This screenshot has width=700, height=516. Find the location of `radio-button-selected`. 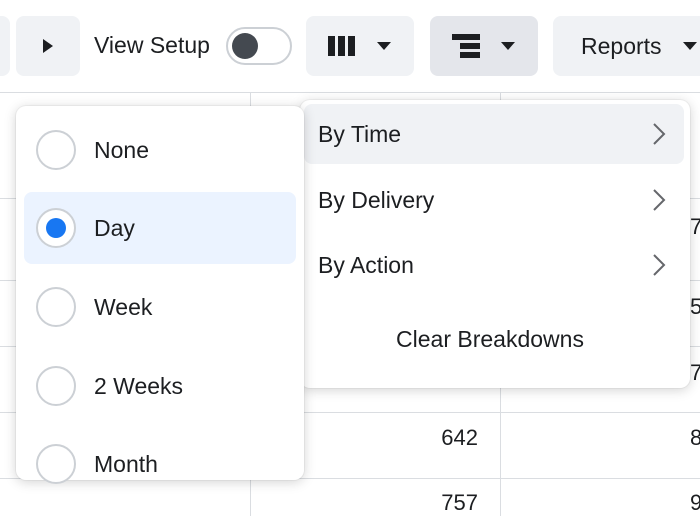

radio-button-selected is located at coordinates (56, 228).